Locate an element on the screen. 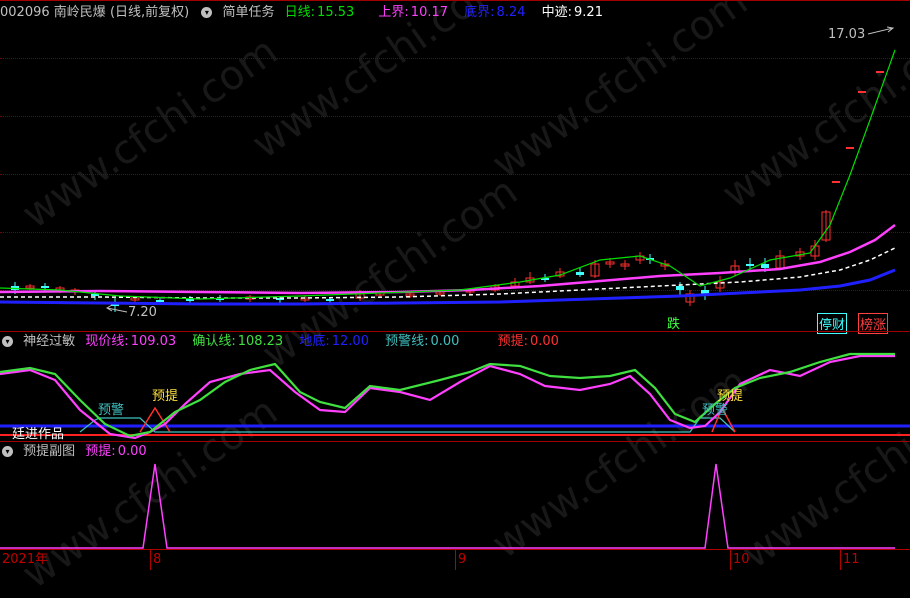  pre-annotation-2: 预提 is located at coordinates (730, 396).